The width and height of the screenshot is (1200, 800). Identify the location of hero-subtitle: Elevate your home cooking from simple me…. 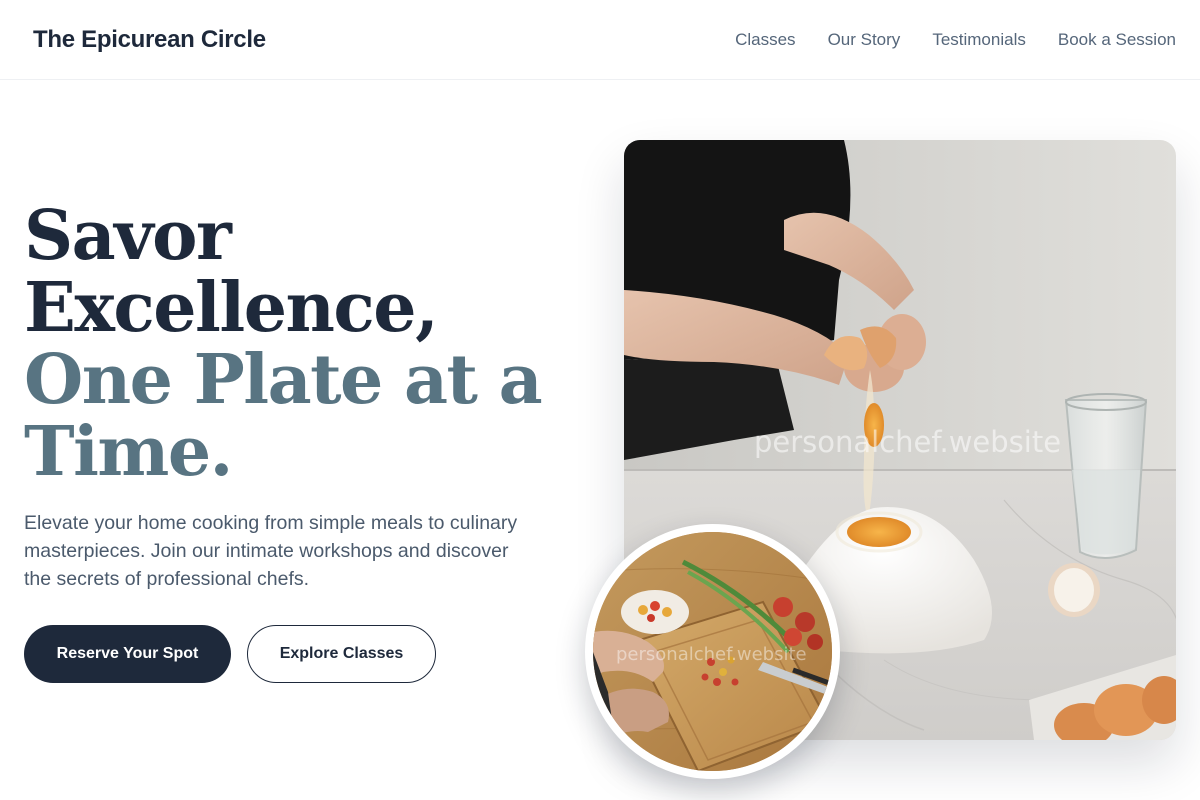
(271, 551).